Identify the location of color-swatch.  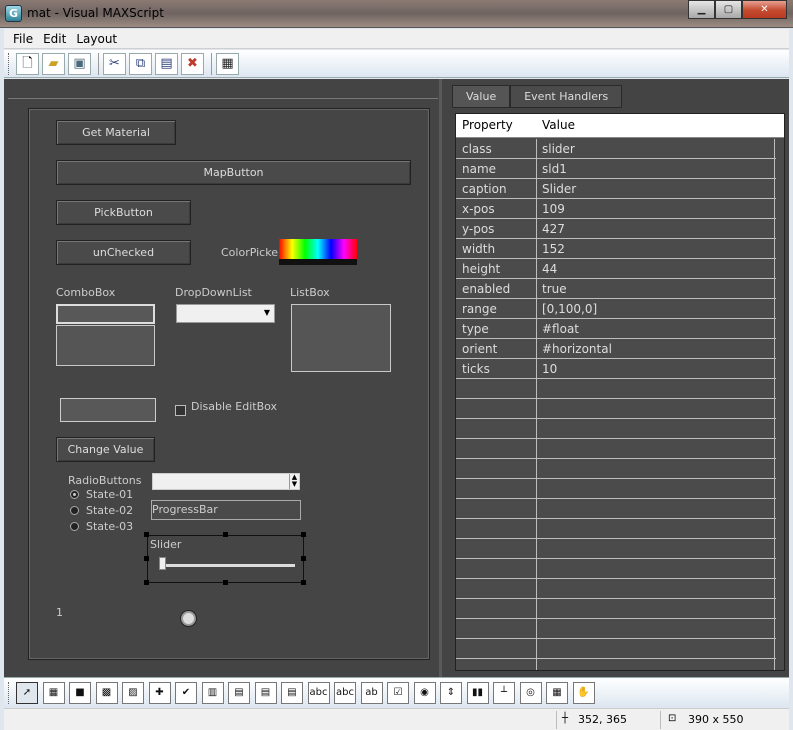
(318, 252).